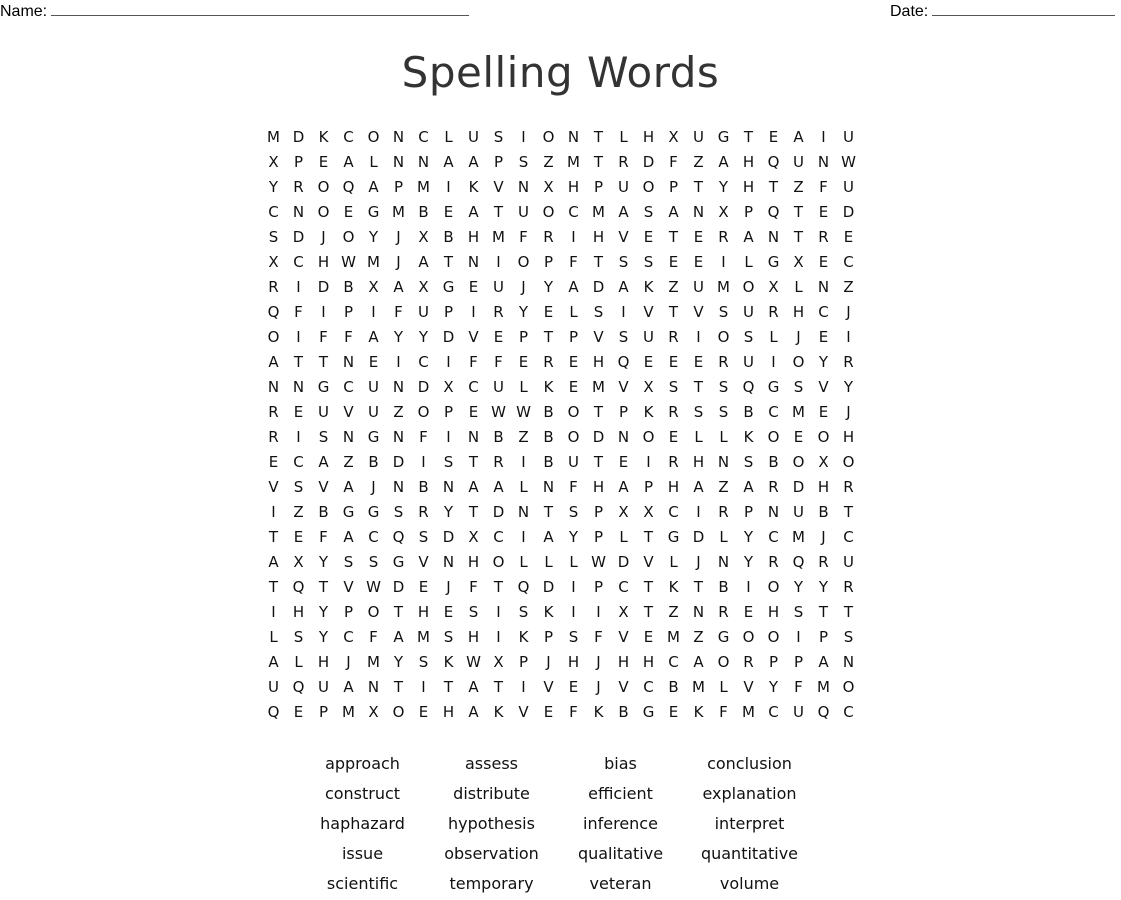 Image resolution: width=1121 pixels, height=900 pixels. What do you see at coordinates (1024, 9) in the screenshot?
I see `date-blank-line` at bounding box center [1024, 9].